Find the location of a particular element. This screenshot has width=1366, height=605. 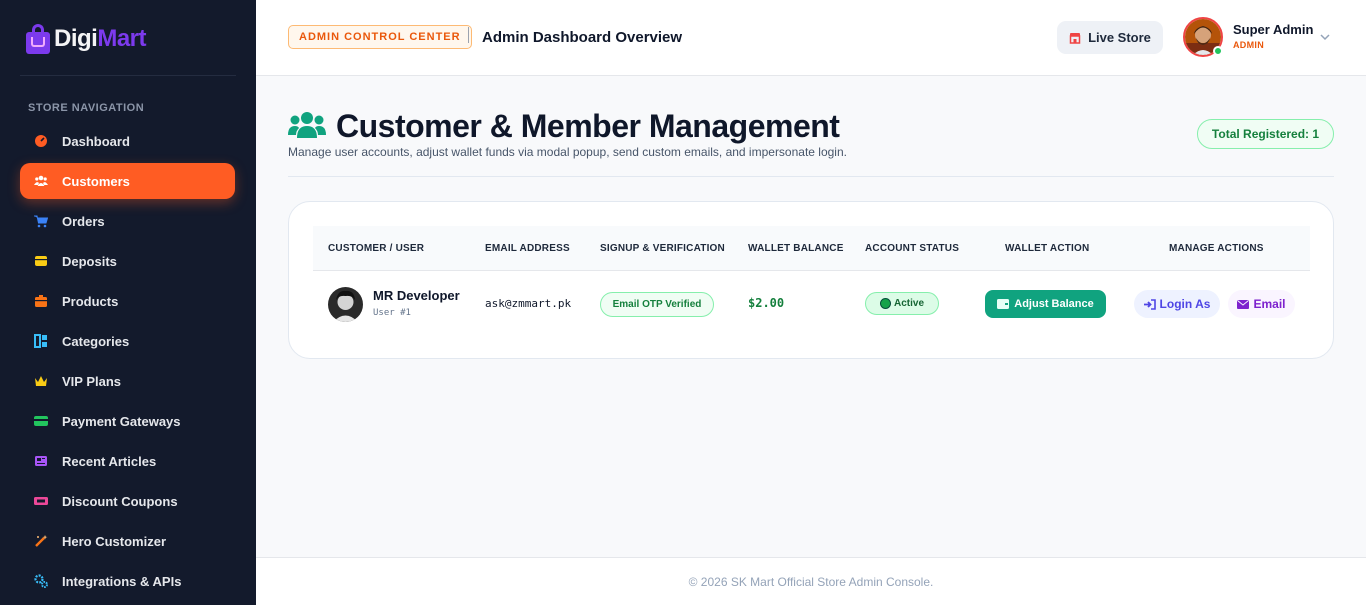

adjust-balance-label: Adjust Balance is located at coordinates (1054, 304).